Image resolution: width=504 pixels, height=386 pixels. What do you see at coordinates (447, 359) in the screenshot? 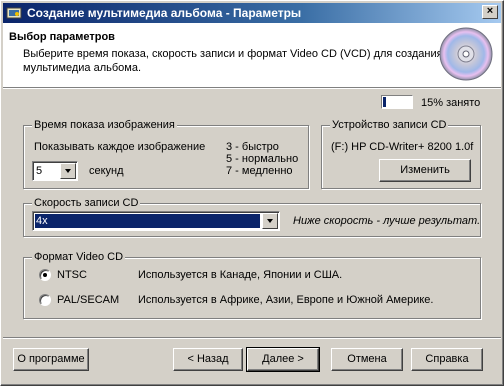
I see `help-button: Справка` at bounding box center [447, 359].